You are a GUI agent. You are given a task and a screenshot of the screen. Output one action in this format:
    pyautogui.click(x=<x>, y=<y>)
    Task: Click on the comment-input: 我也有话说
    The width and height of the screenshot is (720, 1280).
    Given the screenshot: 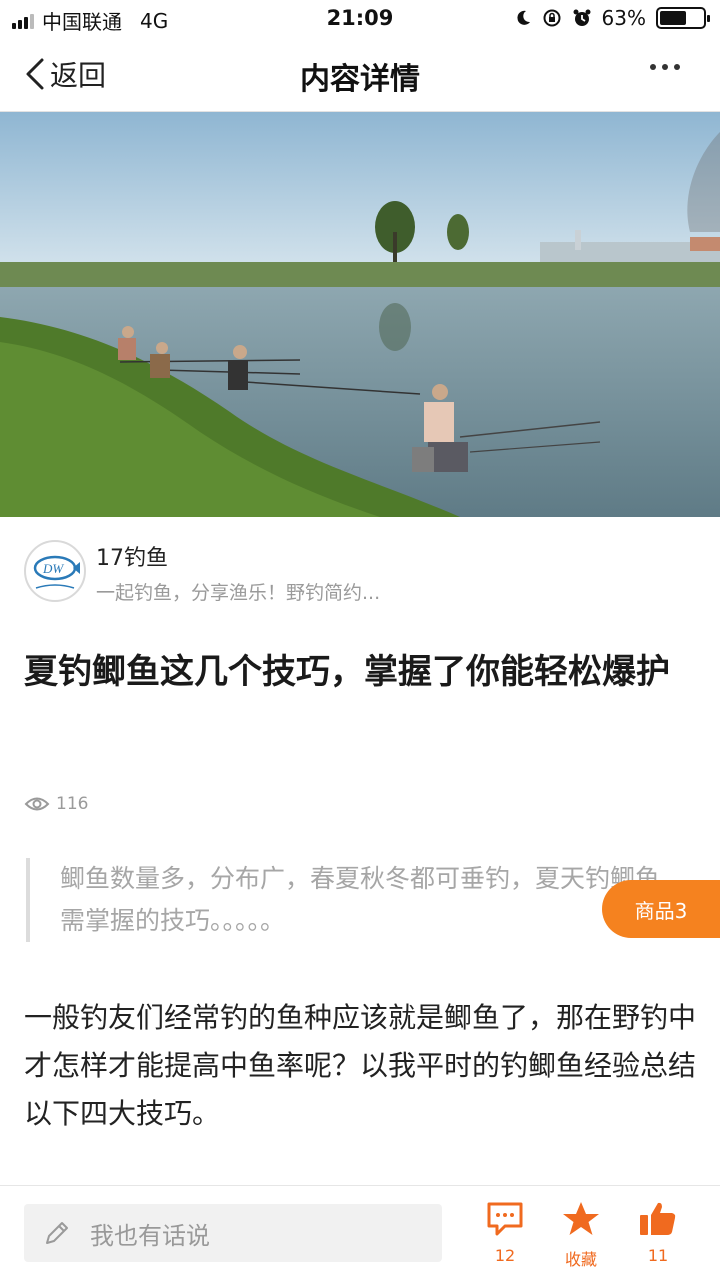 What is the action you would take?
    pyautogui.click(x=233, y=1233)
    